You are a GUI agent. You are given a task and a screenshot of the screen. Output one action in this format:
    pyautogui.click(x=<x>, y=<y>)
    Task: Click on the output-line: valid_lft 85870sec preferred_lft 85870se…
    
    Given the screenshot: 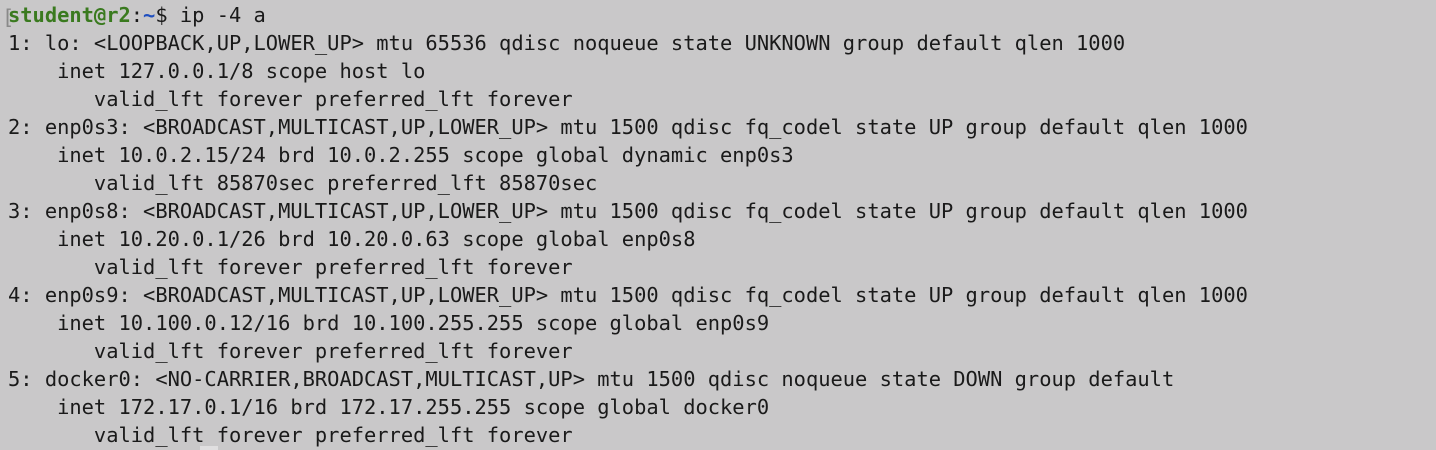 What is the action you would take?
    pyautogui.click(x=303, y=183)
    